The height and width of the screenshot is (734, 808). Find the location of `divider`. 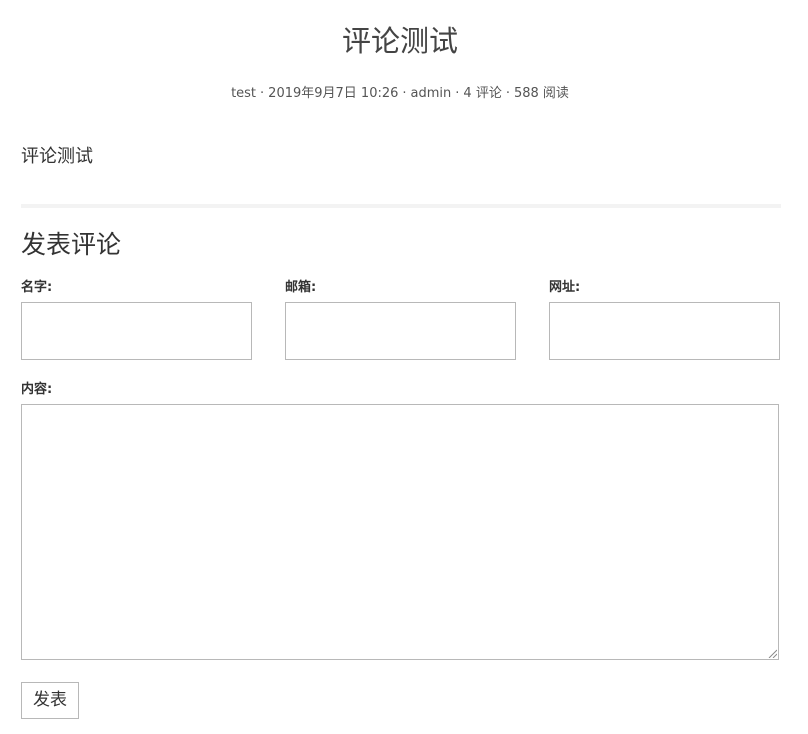

divider is located at coordinates (401, 206).